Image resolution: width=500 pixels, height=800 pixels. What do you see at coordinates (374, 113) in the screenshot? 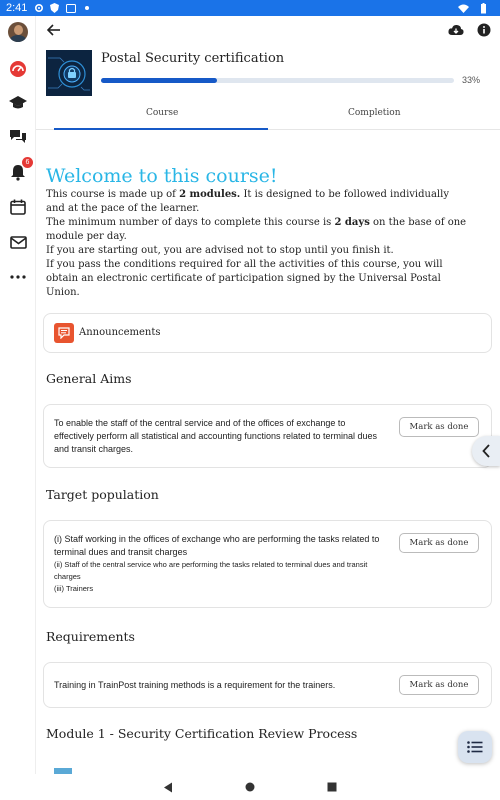
I see `tab-completion: Completion` at bounding box center [374, 113].